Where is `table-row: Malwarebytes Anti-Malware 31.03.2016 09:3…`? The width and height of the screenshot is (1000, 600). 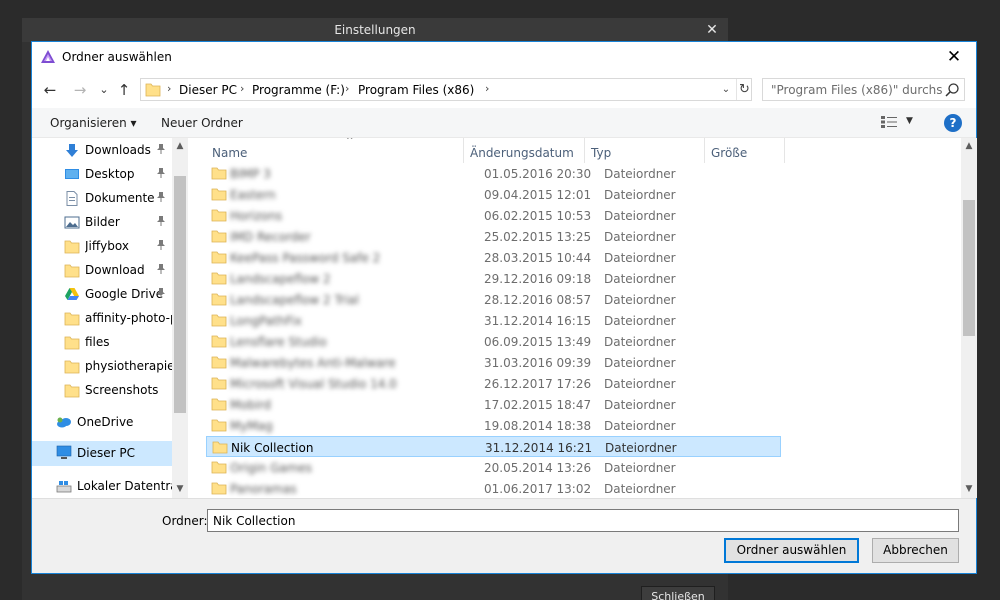
table-row: Malwarebytes Anti-Malware 31.03.2016 09:3… is located at coordinates (493, 362).